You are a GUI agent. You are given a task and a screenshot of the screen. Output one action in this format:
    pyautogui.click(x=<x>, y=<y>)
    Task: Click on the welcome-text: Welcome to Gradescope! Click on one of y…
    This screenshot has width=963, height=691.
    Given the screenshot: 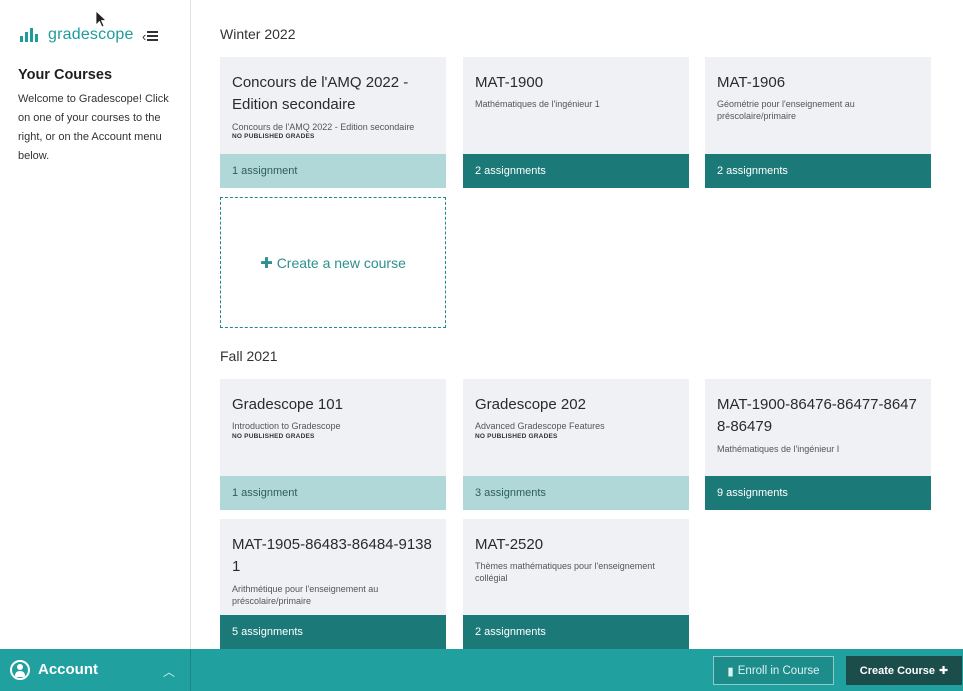 What is the action you would take?
    pyautogui.click(x=93, y=127)
    